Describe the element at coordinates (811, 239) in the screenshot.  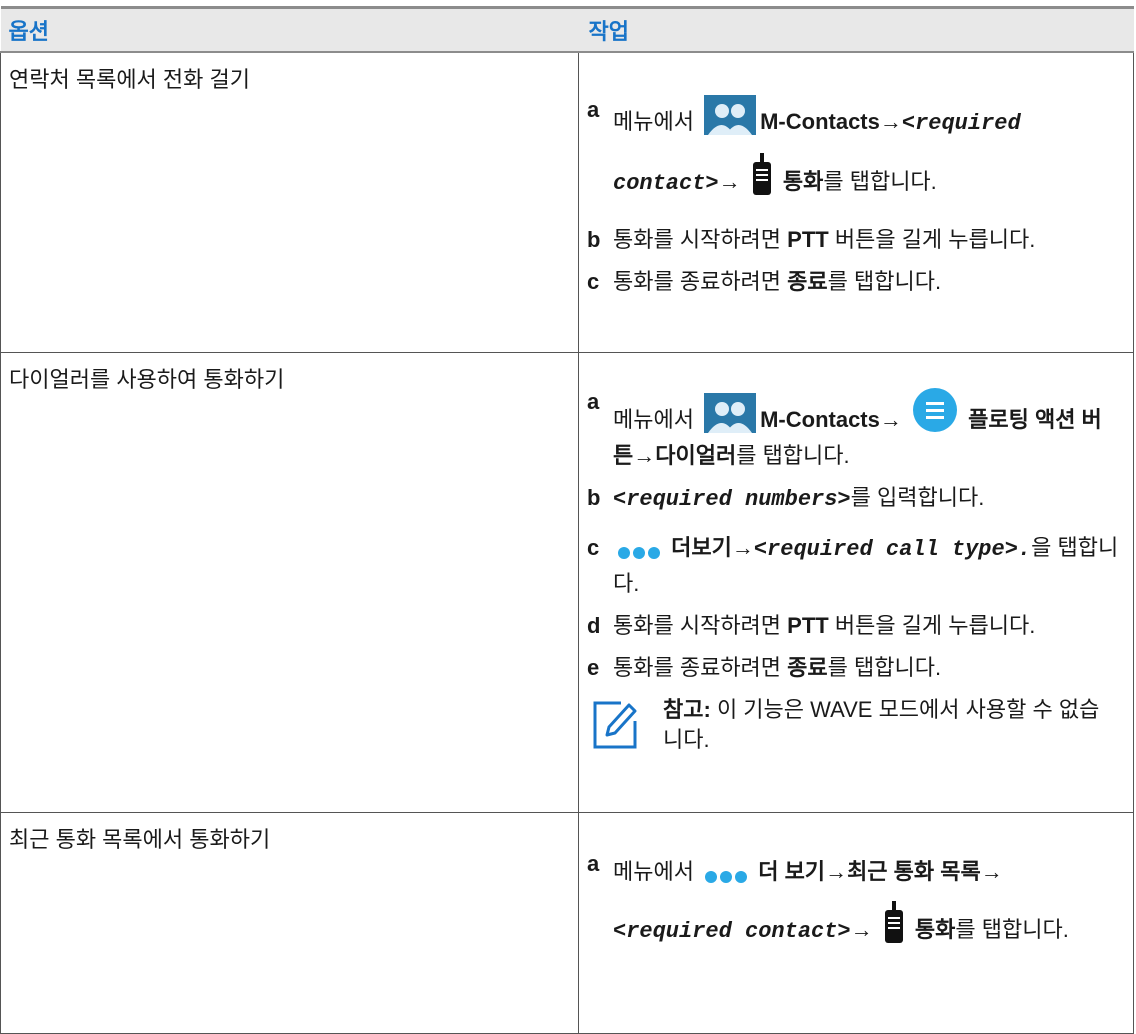
I see `step-b: b 통화를 시작하려면 PTT 버튼을 길게 누릅니다.` at that location.